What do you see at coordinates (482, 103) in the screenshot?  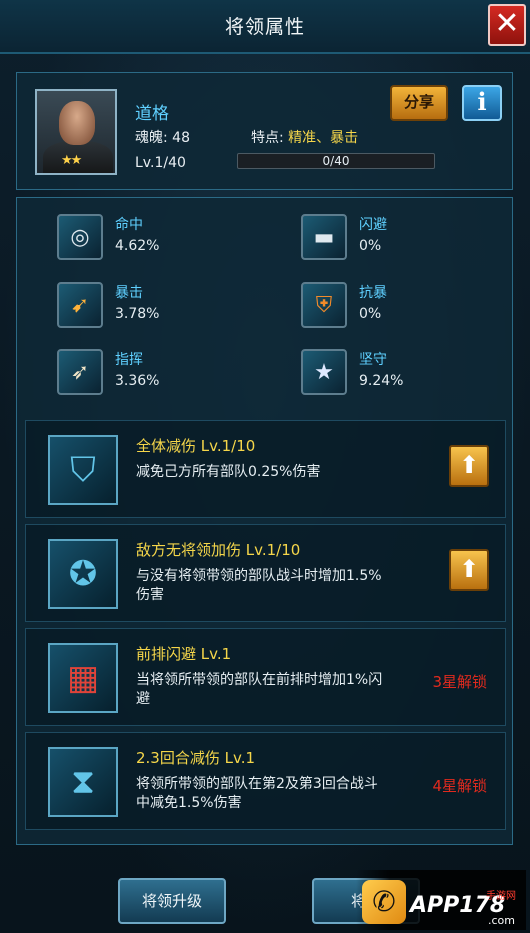 I see `info-button: i` at bounding box center [482, 103].